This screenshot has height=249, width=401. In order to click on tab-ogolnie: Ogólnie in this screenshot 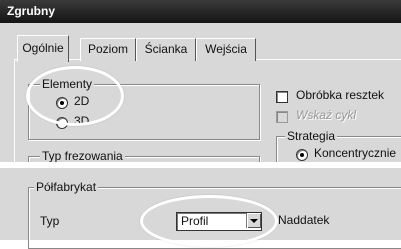, I will do `click(43, 48)`.